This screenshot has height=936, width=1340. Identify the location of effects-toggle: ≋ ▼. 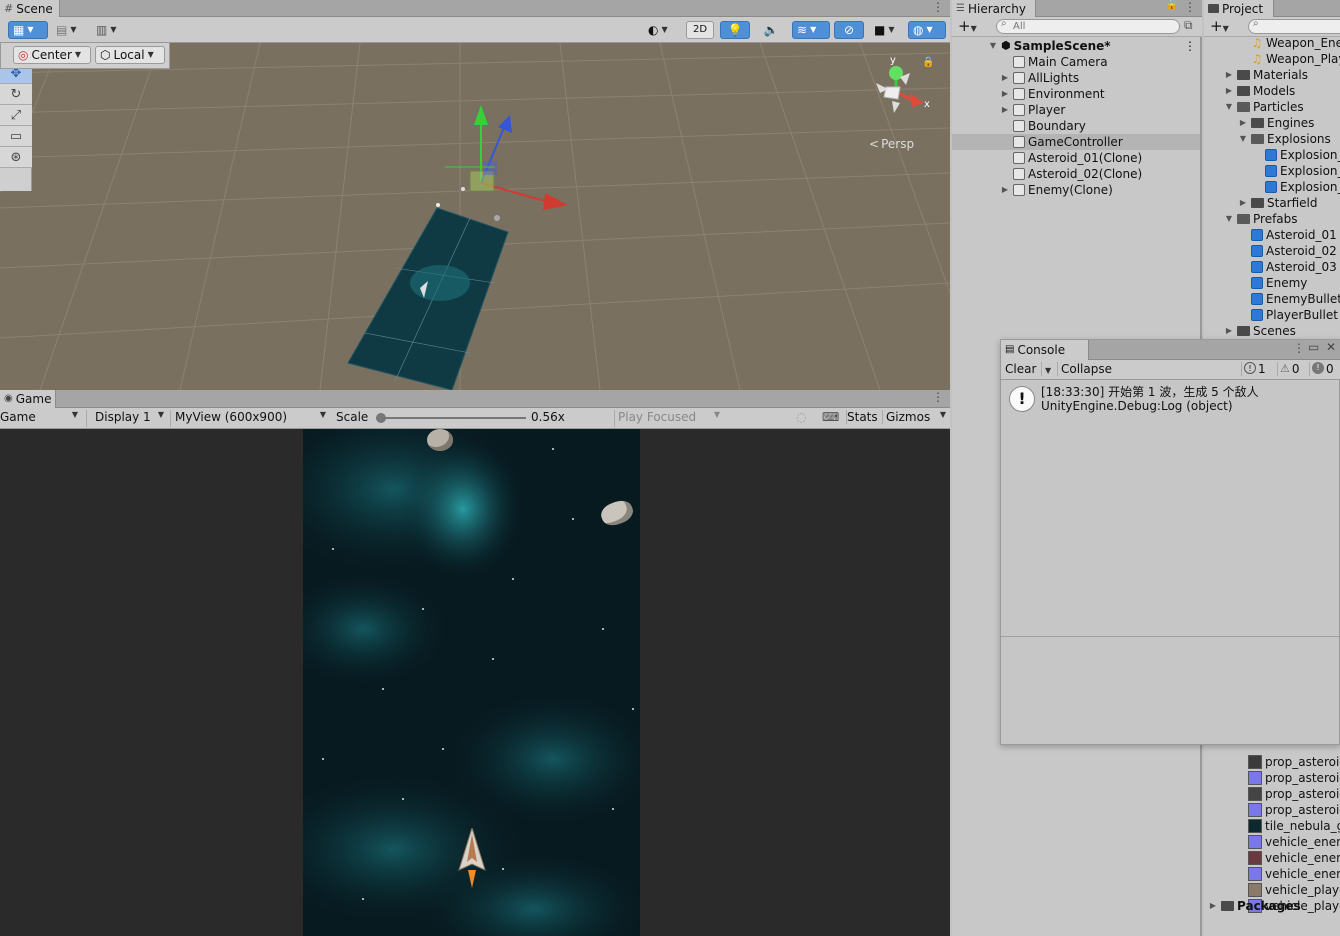
(811, 30).